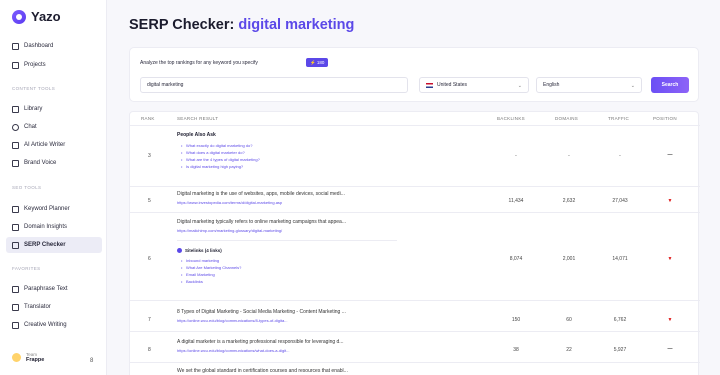 The height and width of the screenshot is (375, 720). Describe the element at coordinates (15, 145) in the screenshot. I see `article-writer-icon` at that location.